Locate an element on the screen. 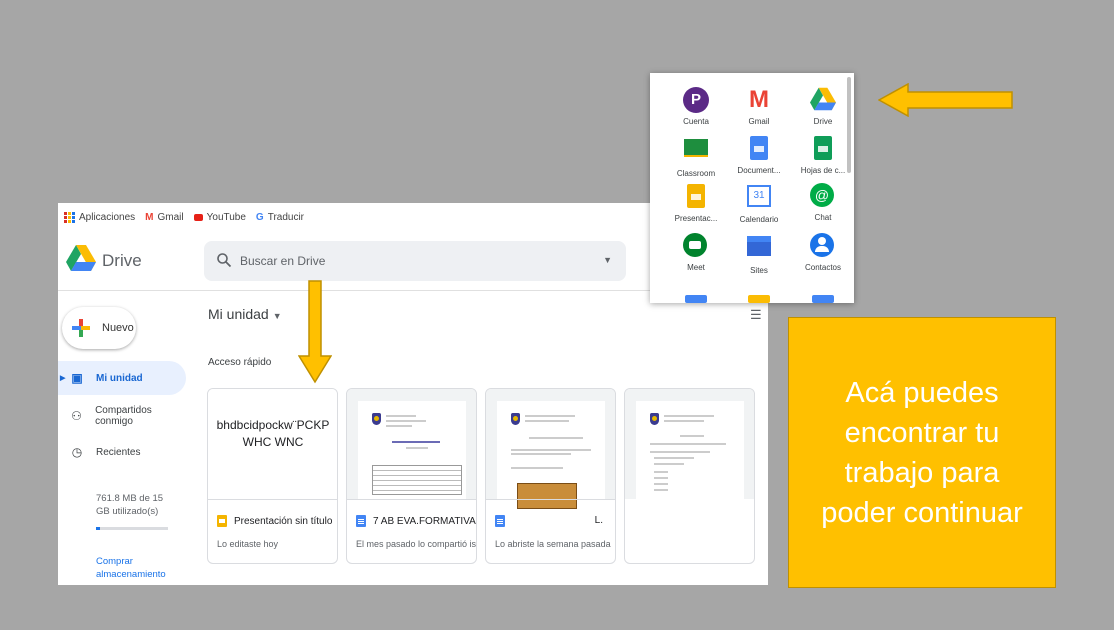 The width and height of the screenshot is (1114, 630). file-card: L. Lo abriste la semana pasada is located at coordinates (550, 476).